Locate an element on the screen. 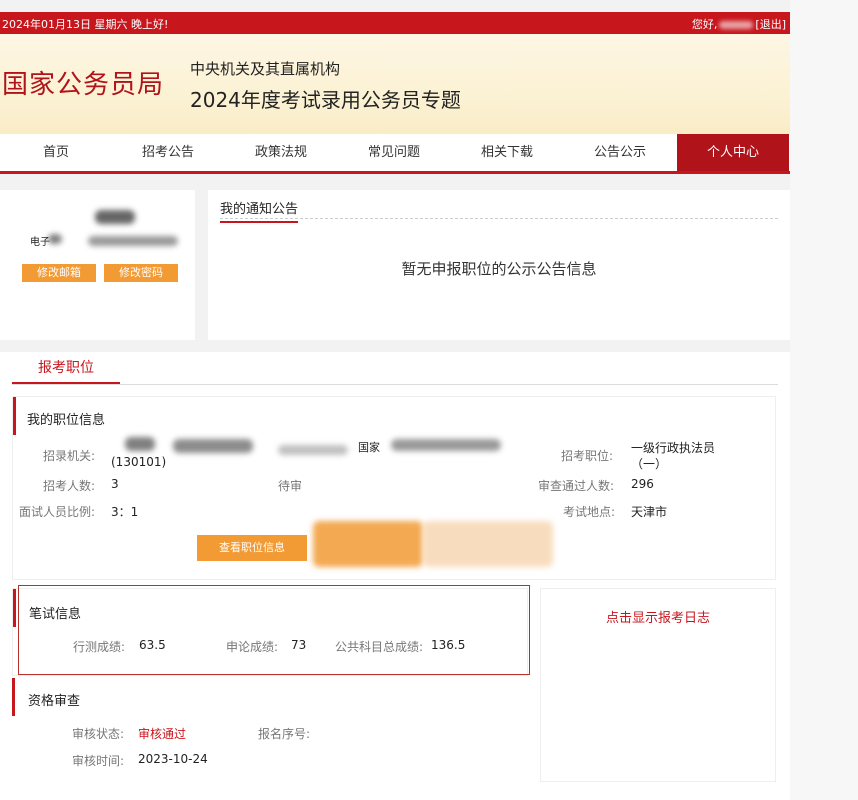  tab-registration: 报考职位 is located at coordinates (66, 368).